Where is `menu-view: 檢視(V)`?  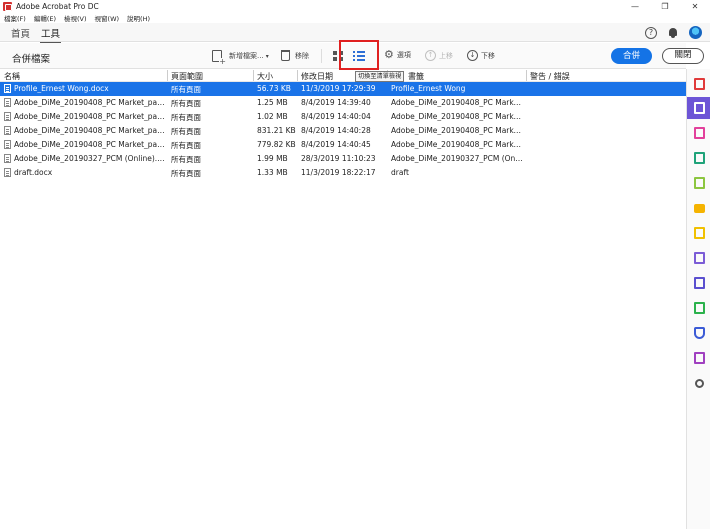 menu-view: 檢視(V) is located at coordinates (75, 18).